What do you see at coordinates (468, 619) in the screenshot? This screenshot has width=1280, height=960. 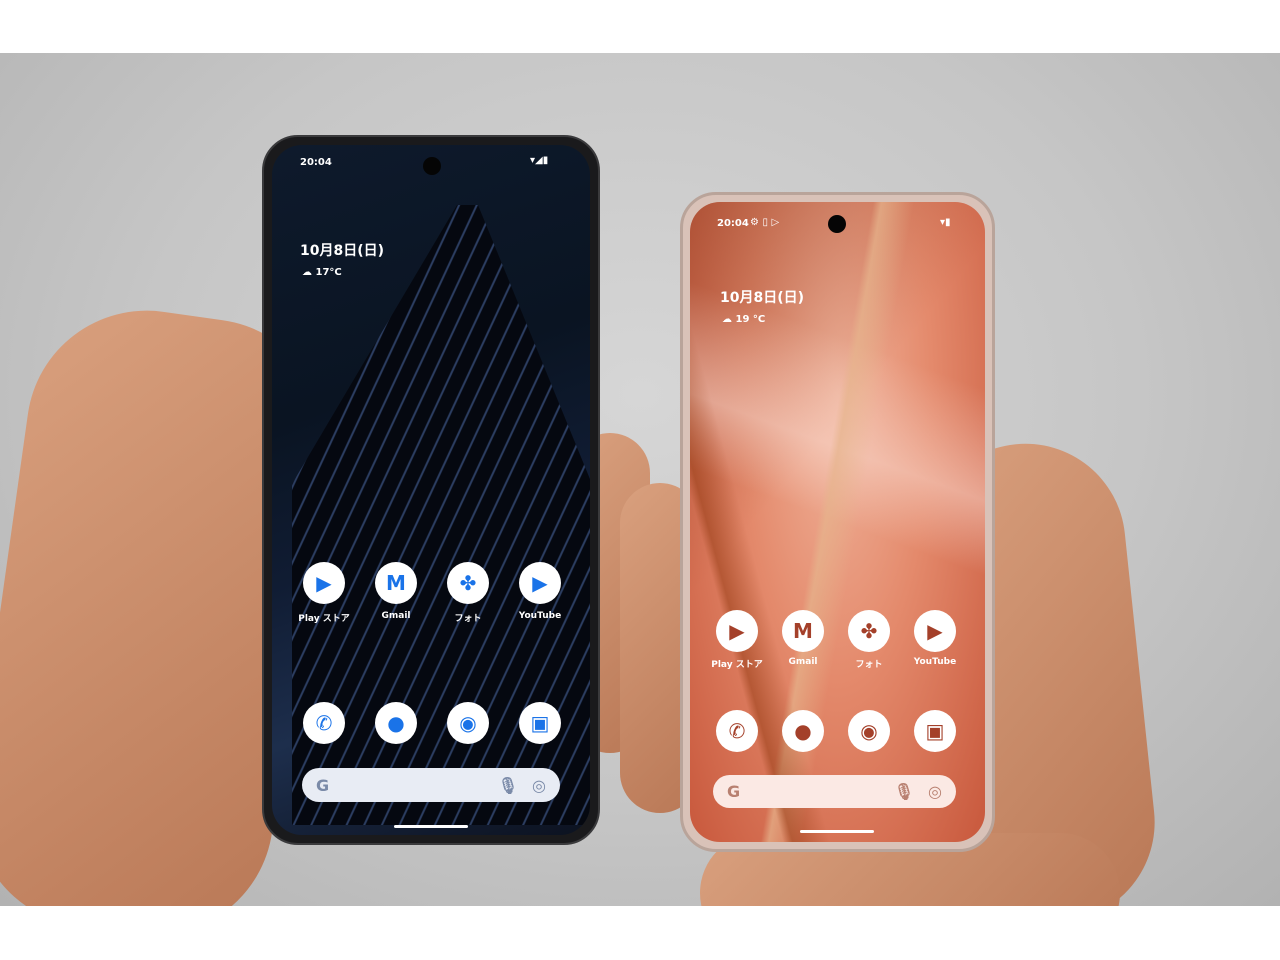 I see `app-label: フォト` at bounding box center [468, 619].